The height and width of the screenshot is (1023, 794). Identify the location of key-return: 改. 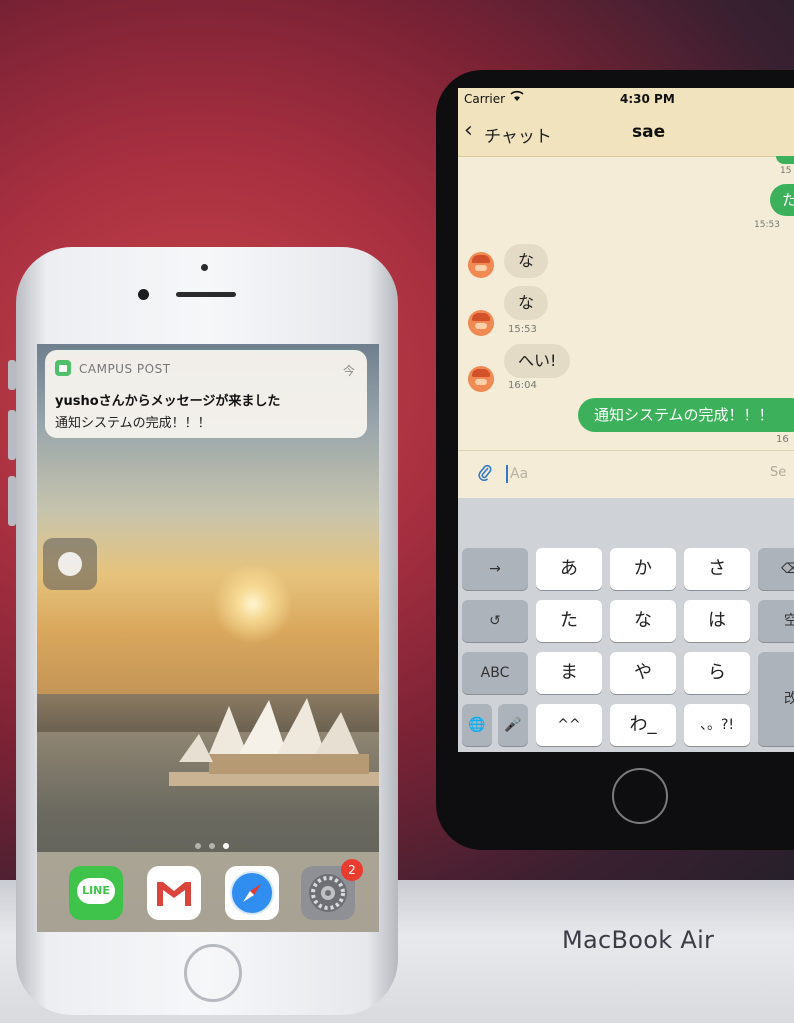
(776, 699).